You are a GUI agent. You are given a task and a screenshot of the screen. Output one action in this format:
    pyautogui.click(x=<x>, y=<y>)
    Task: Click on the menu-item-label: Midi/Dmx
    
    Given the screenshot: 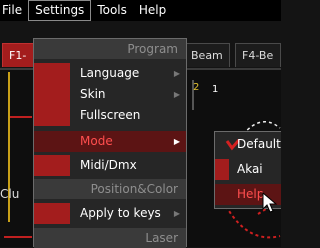 What is the action you would take?
    pyautogui.click(x=108, y=165)
    